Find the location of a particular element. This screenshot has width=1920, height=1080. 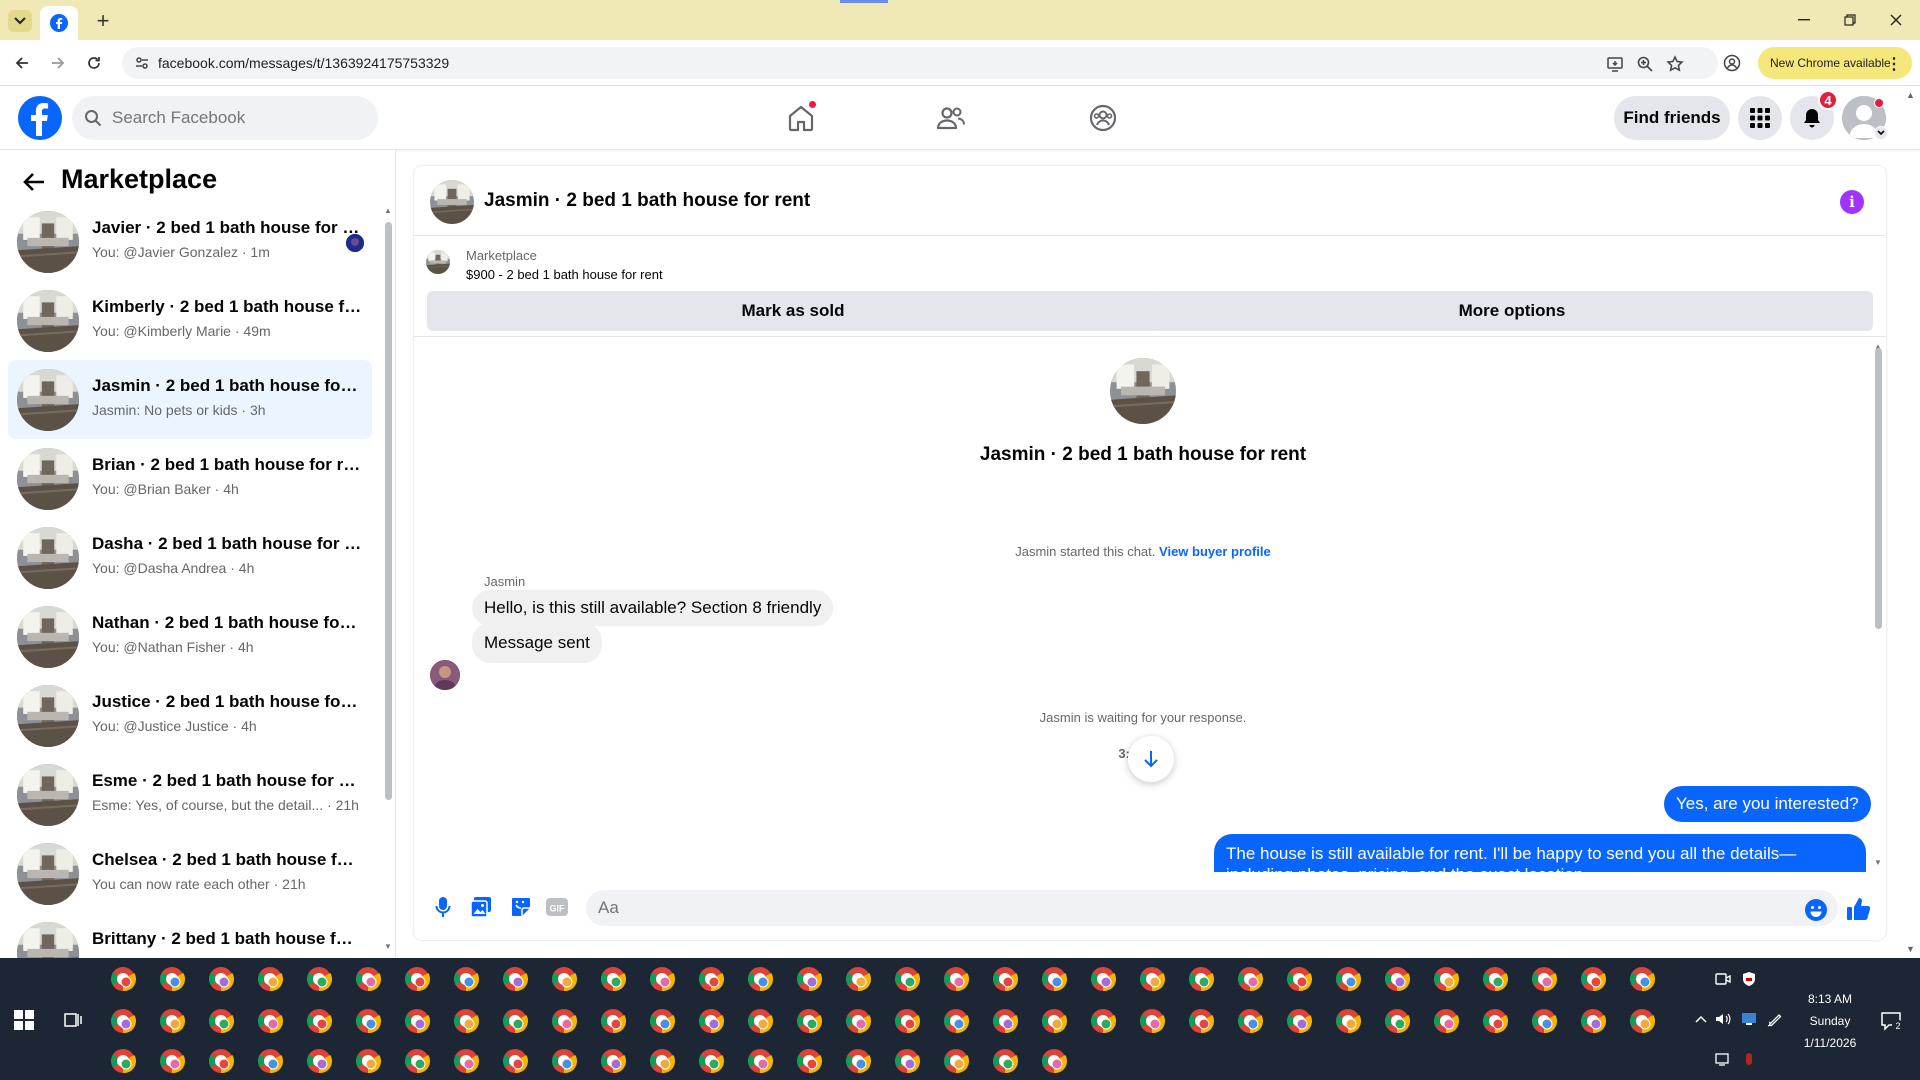

task-view-button is located at coordinates (72, 1020).